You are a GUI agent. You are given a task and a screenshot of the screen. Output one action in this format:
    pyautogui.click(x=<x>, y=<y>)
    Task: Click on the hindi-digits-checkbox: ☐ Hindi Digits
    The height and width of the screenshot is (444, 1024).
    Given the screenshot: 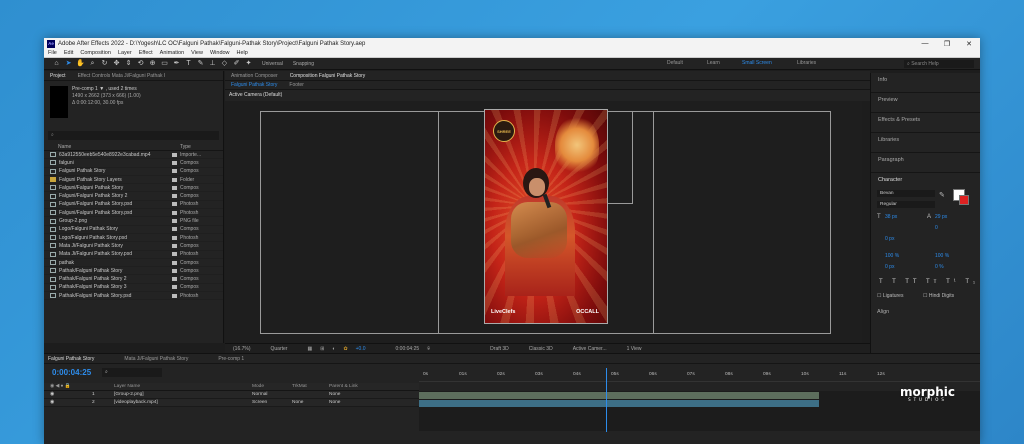 What is the action you would take?
    pyautogui.click(x=938, y=296)
    